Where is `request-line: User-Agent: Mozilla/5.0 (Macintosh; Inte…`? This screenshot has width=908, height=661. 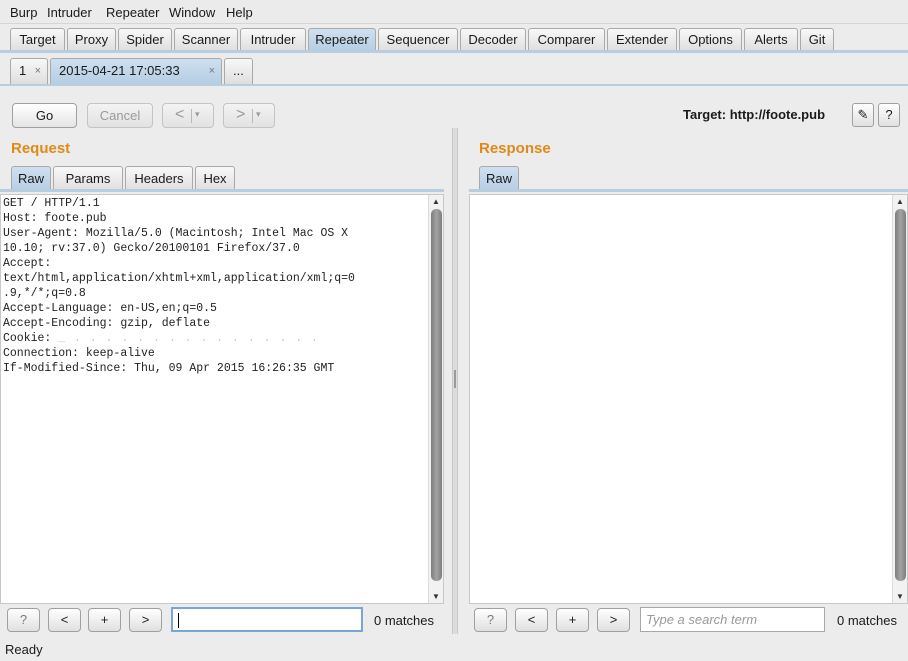
request-line: User-Agent: Mozilla/5.0 (Macintosh; Inte… is located at coordinates (176, 233).